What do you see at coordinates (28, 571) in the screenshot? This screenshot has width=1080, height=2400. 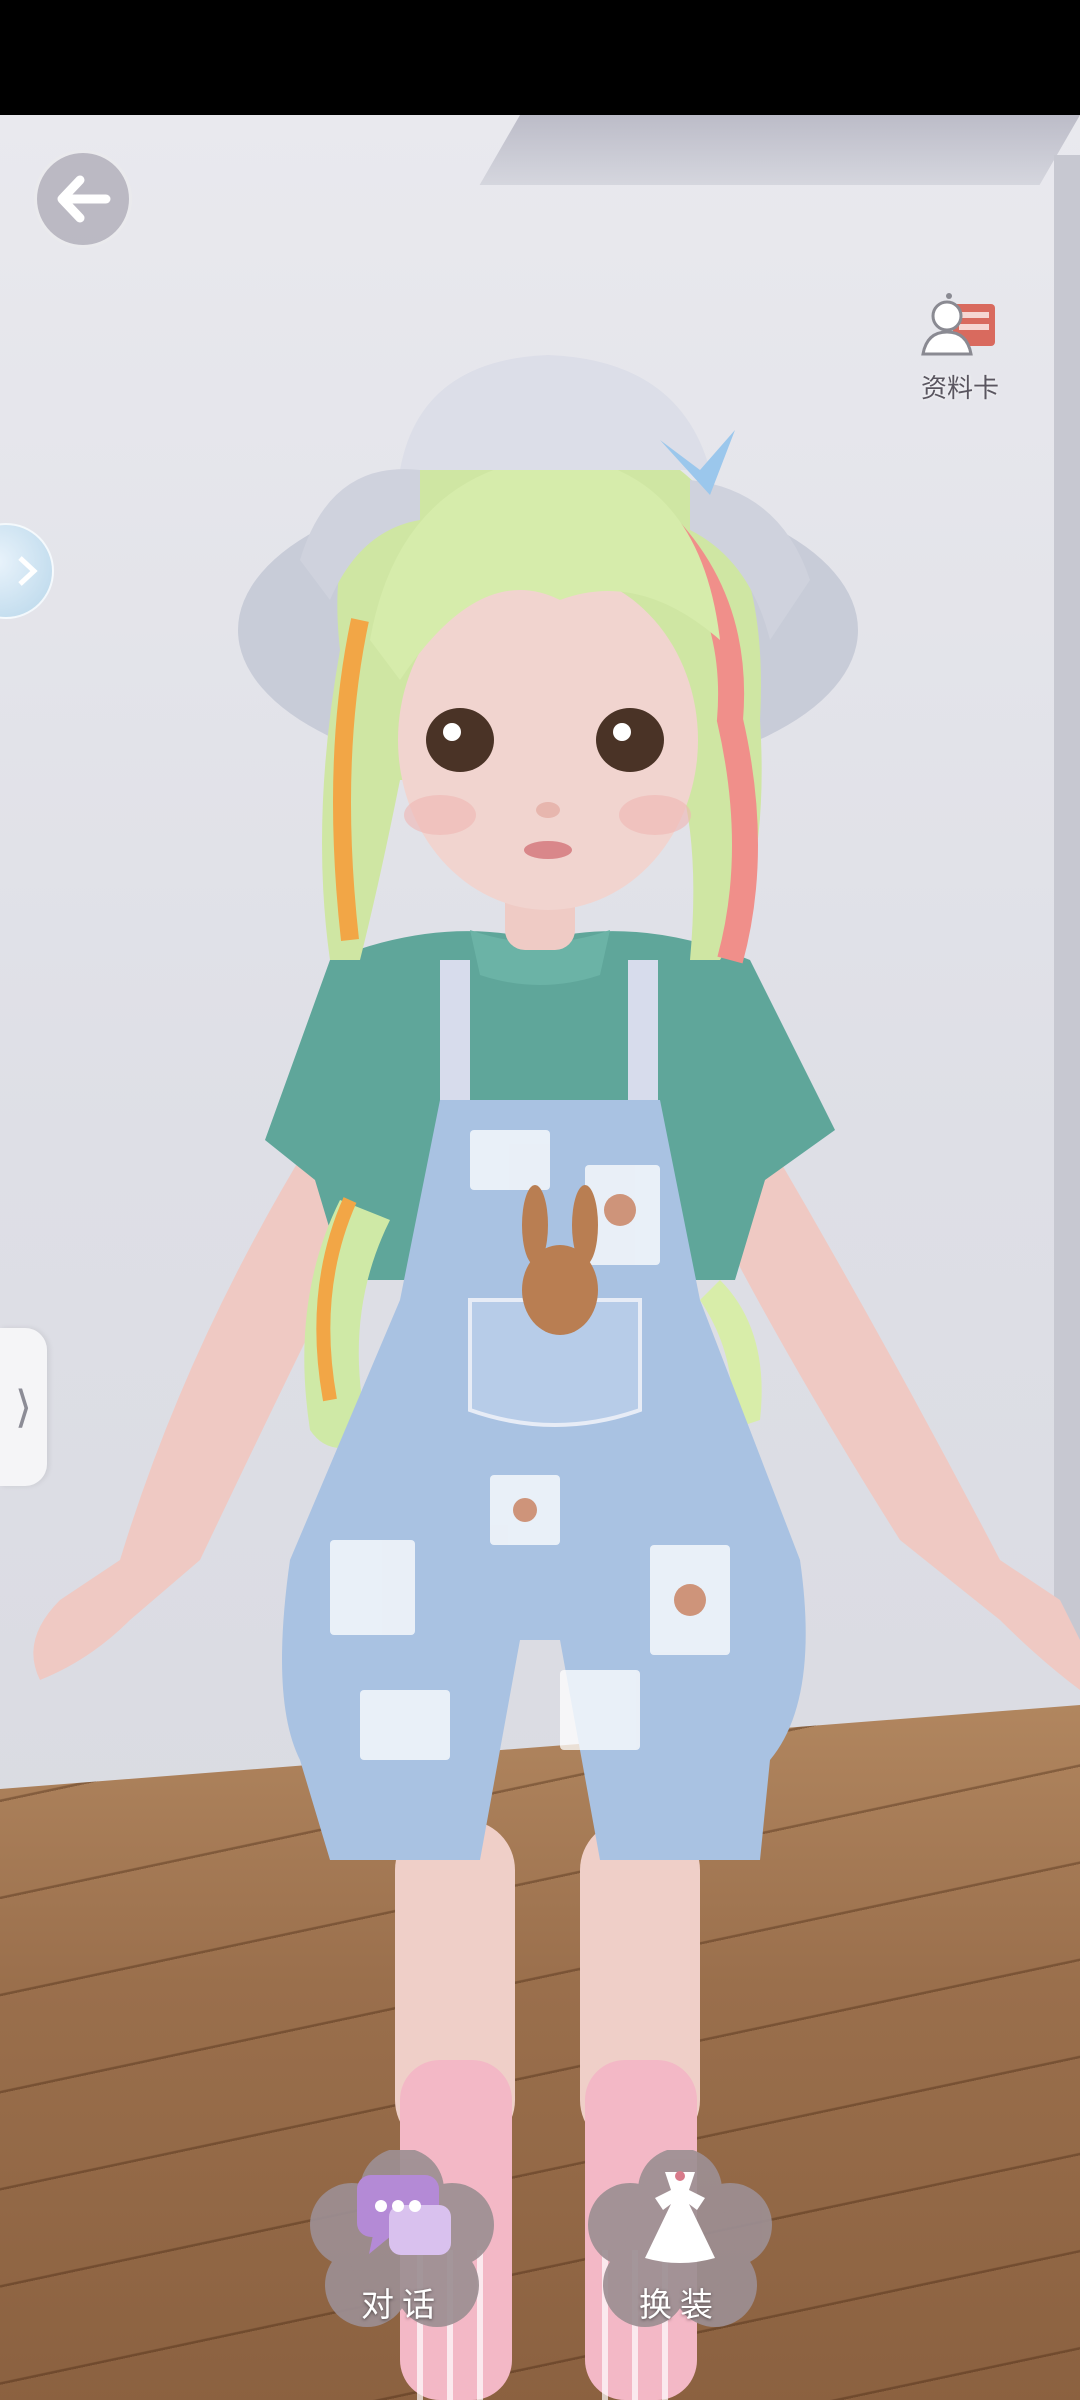 I see `chevron-right-icon` at bounding box center [28, 571].